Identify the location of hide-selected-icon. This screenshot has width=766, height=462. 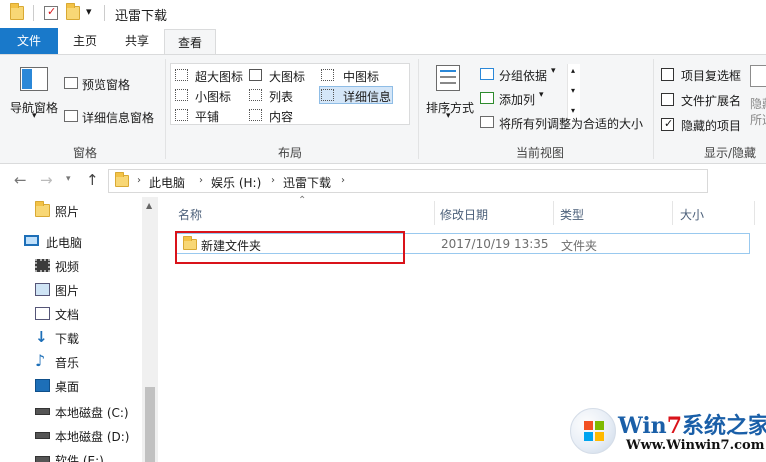
(758, 76).